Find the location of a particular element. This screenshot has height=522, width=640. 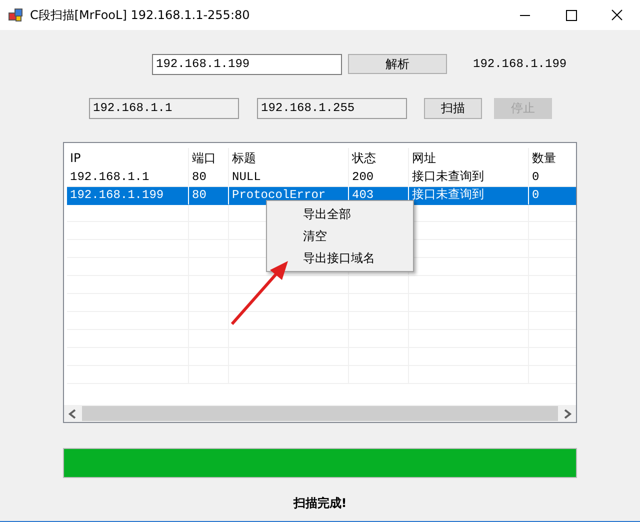

scan-button: 扫描 is located at coordinates (453, 108).